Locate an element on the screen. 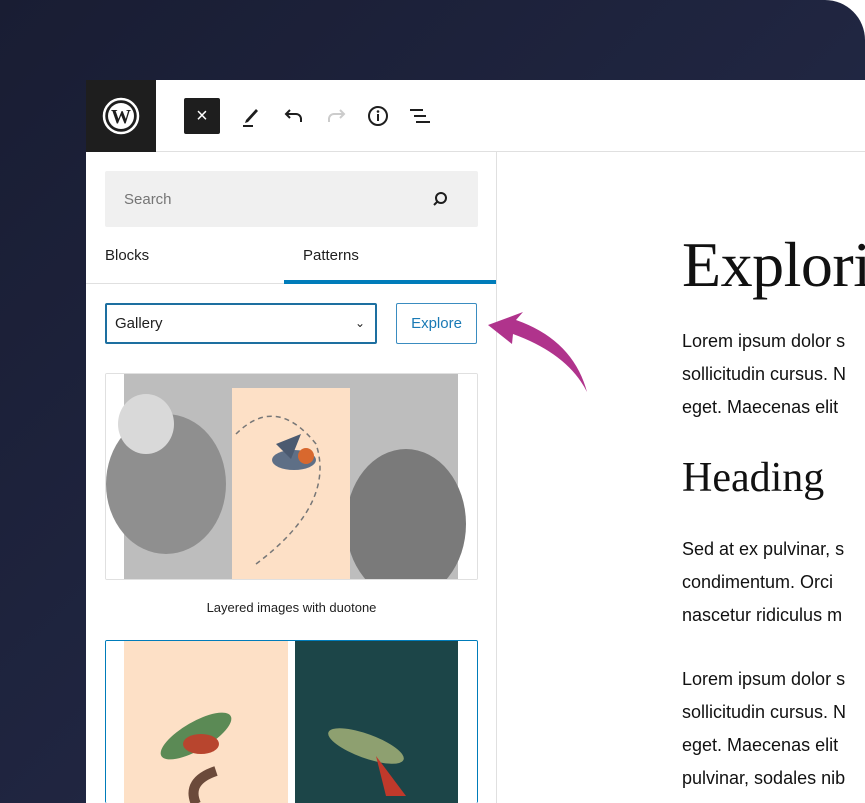 The height and width of the screenshot is (803, 865). pencil-icon is located at coordinates (250, 118).